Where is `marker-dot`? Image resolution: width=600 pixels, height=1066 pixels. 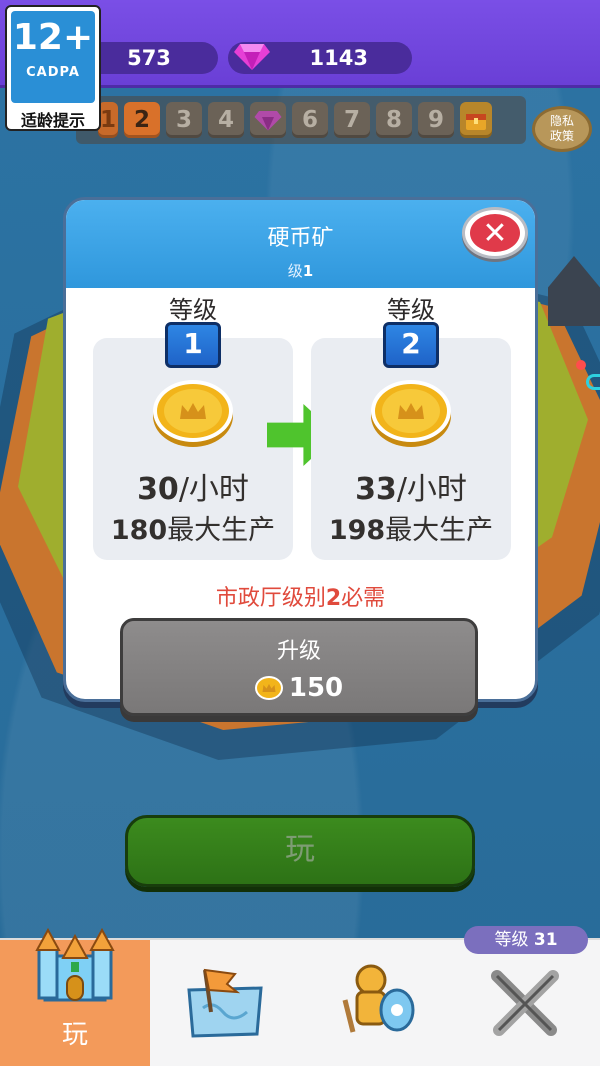 marker-dot is located at coordinates (581, 365).